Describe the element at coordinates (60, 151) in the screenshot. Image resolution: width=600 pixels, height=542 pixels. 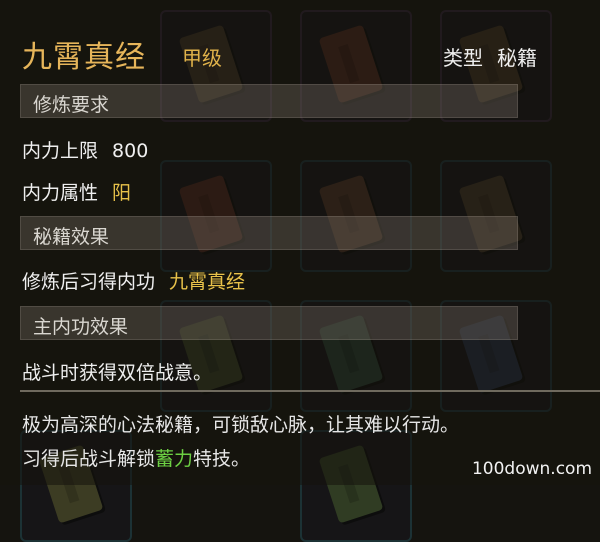
I see `max-neili-label: 内力上限` at that location.